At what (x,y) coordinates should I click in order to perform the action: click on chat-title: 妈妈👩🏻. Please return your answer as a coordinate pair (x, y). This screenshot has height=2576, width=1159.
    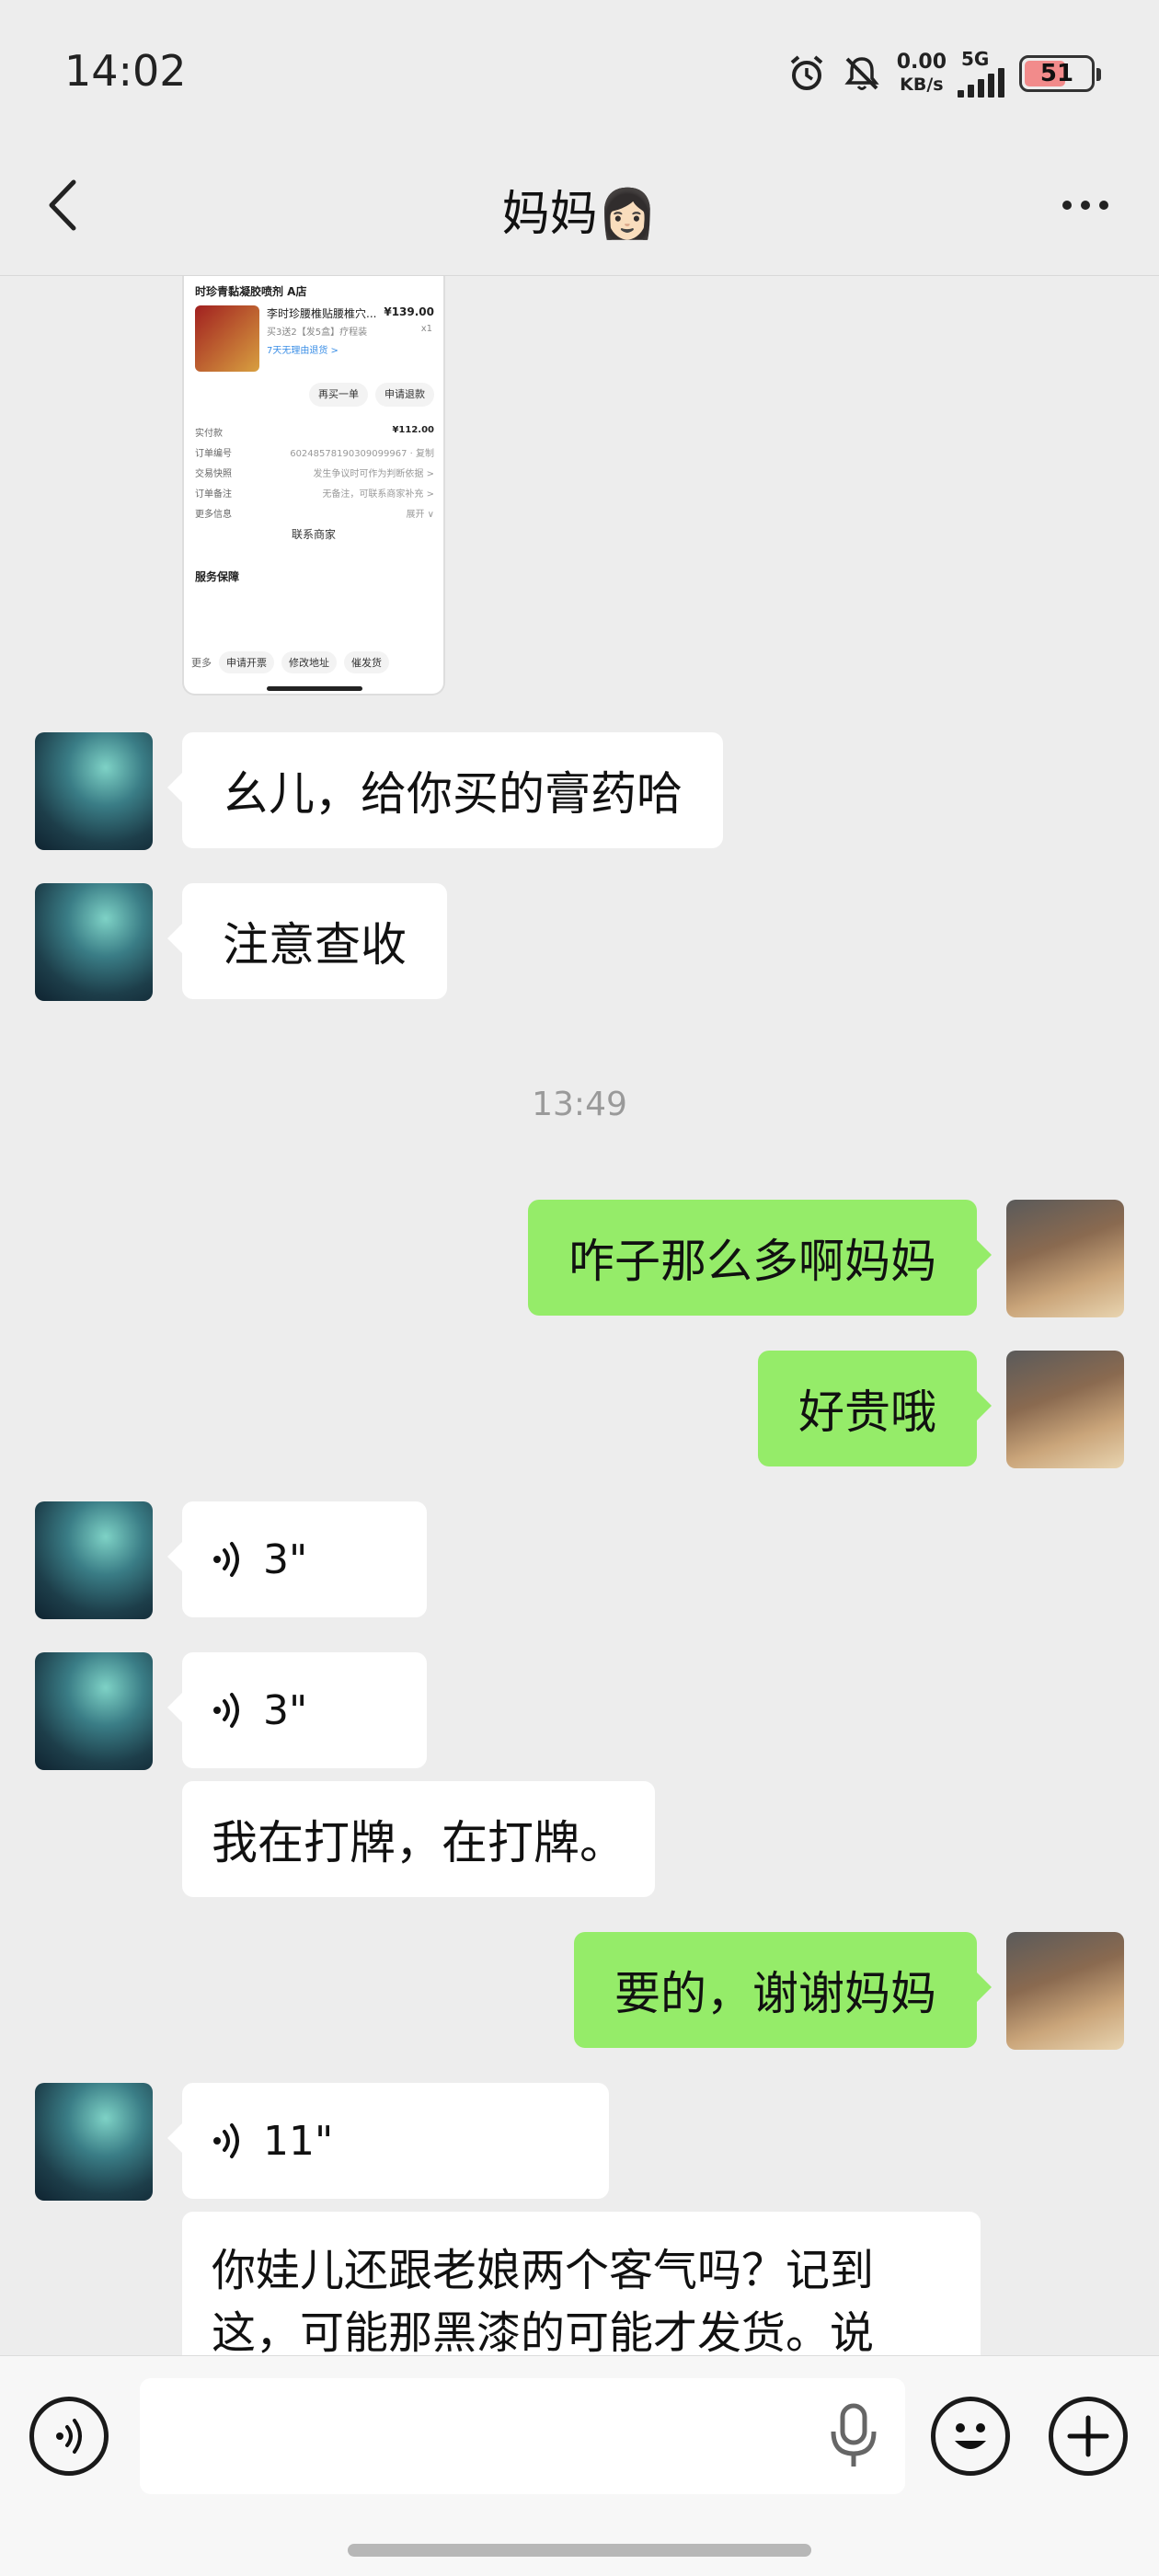
    Looking at the image, I should click on (579, 214).